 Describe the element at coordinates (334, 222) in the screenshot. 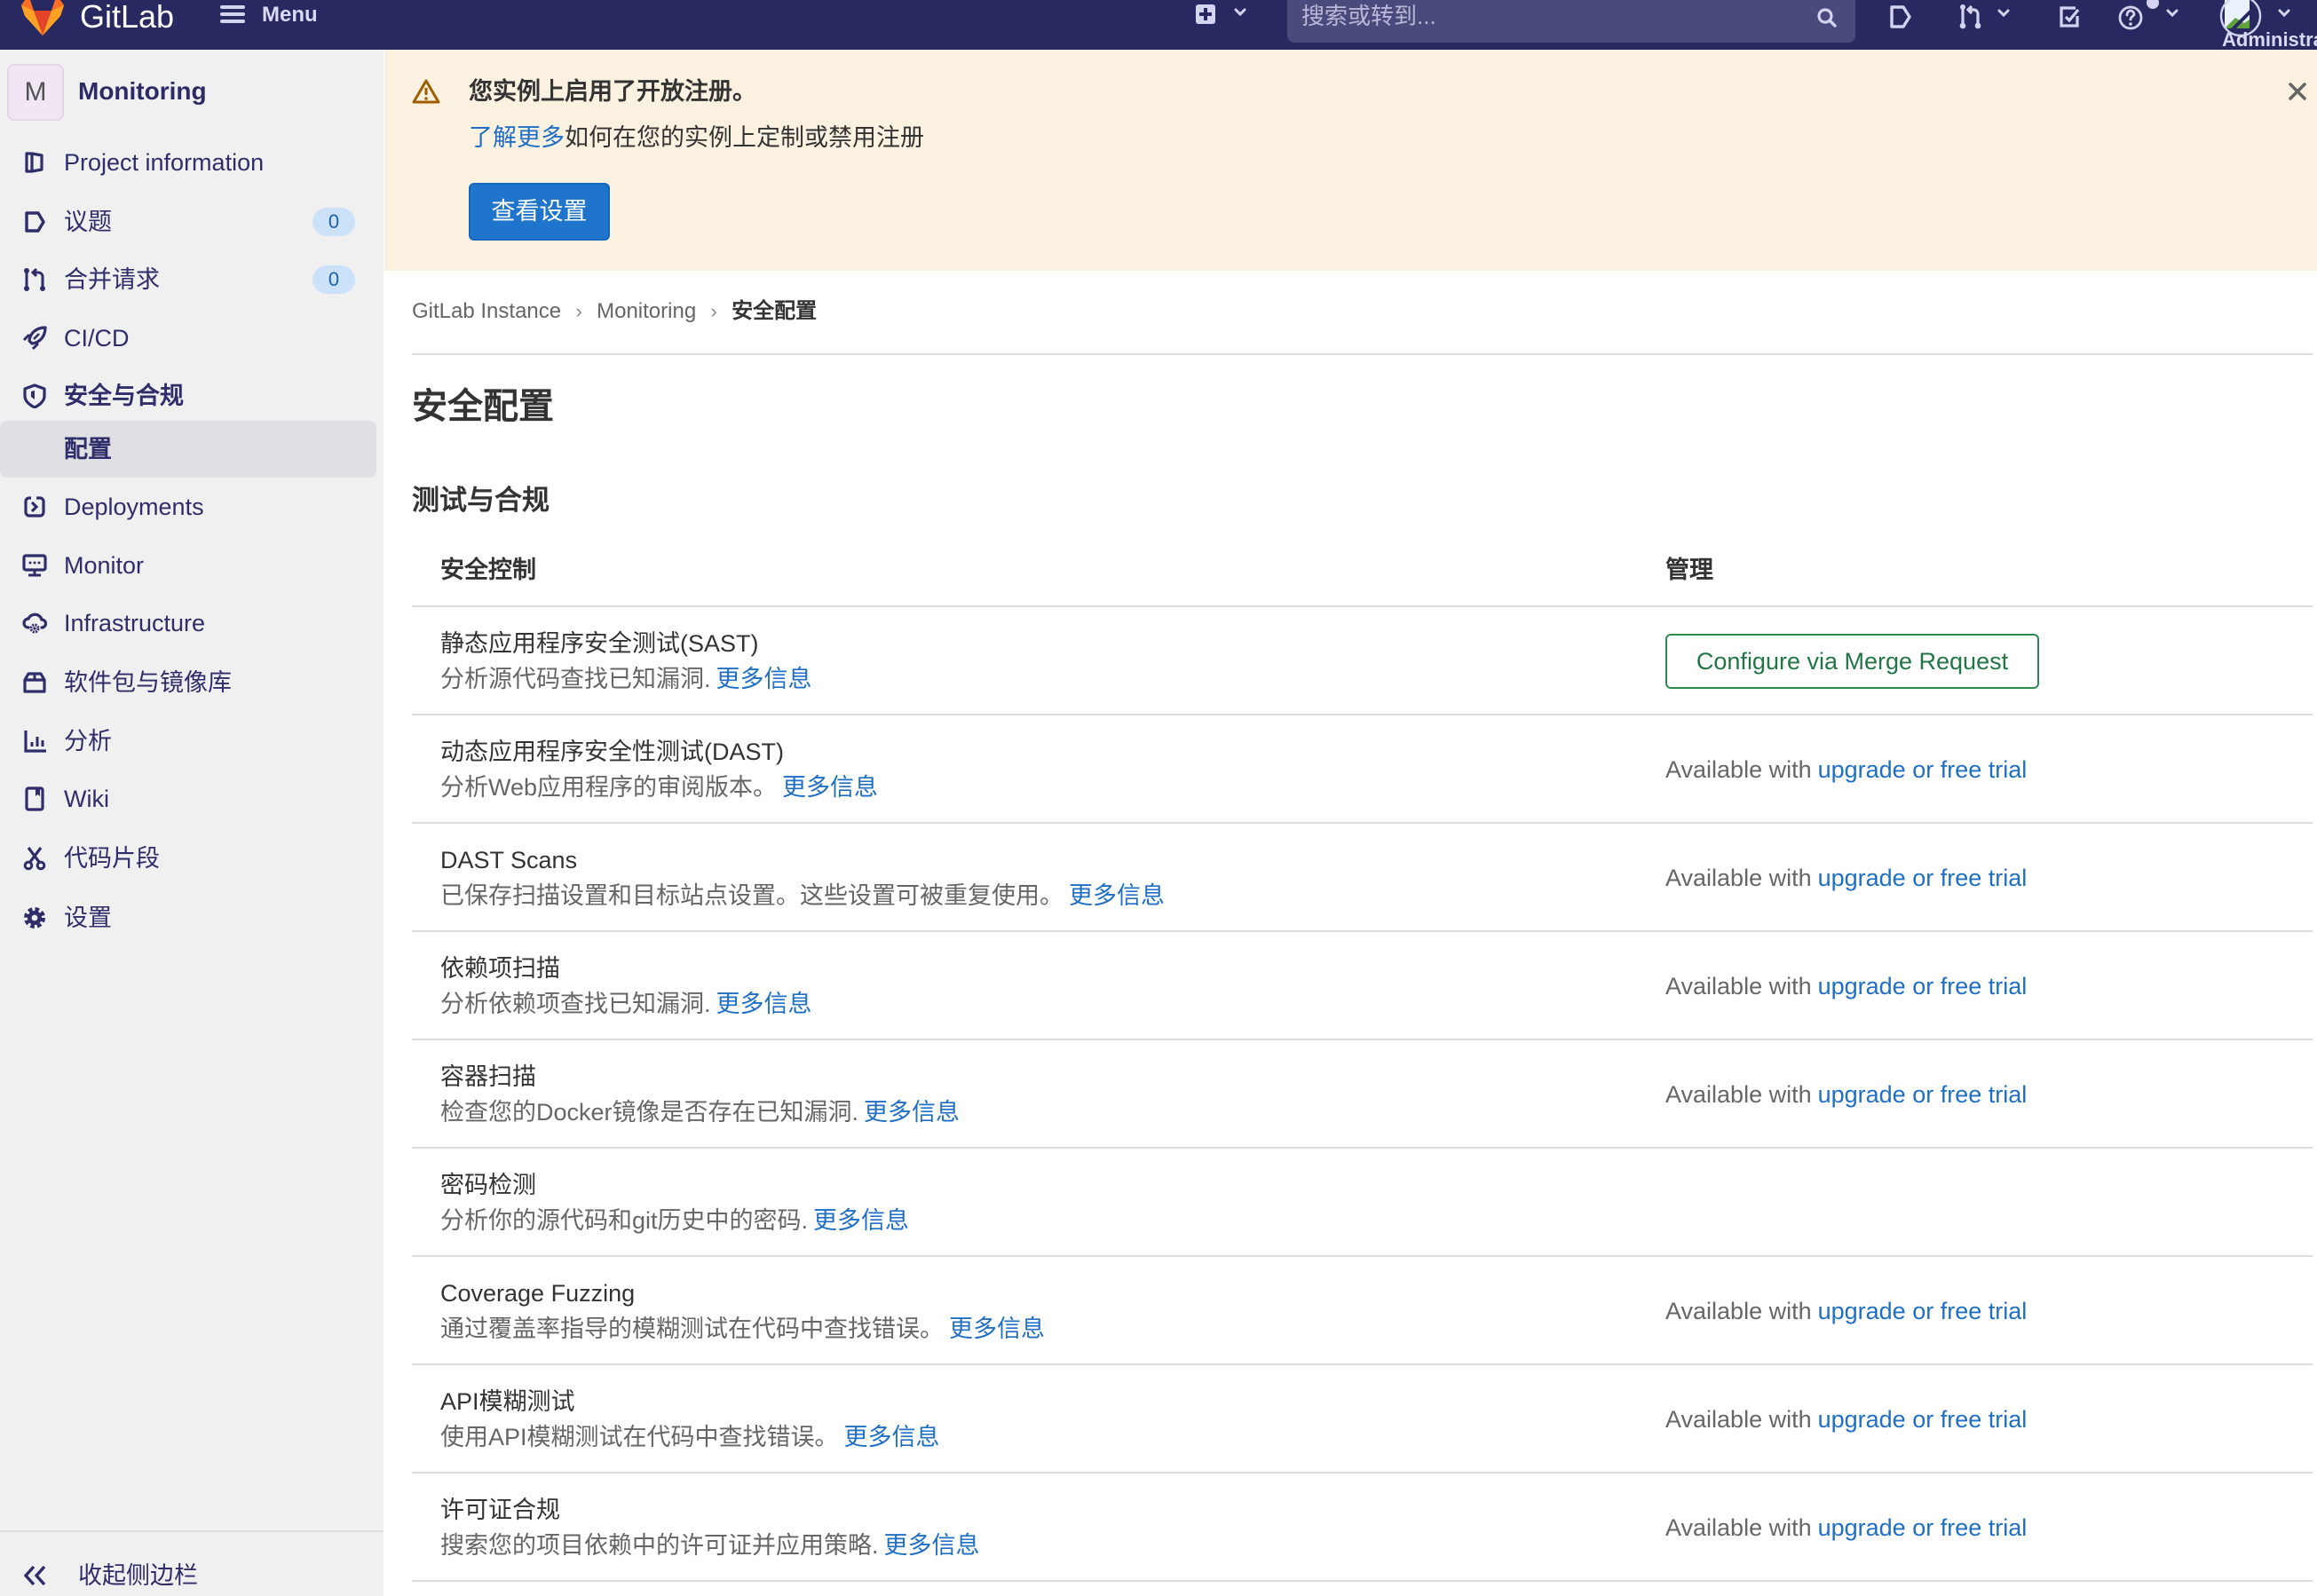

I see `issues-count-badge: 0` at that location.